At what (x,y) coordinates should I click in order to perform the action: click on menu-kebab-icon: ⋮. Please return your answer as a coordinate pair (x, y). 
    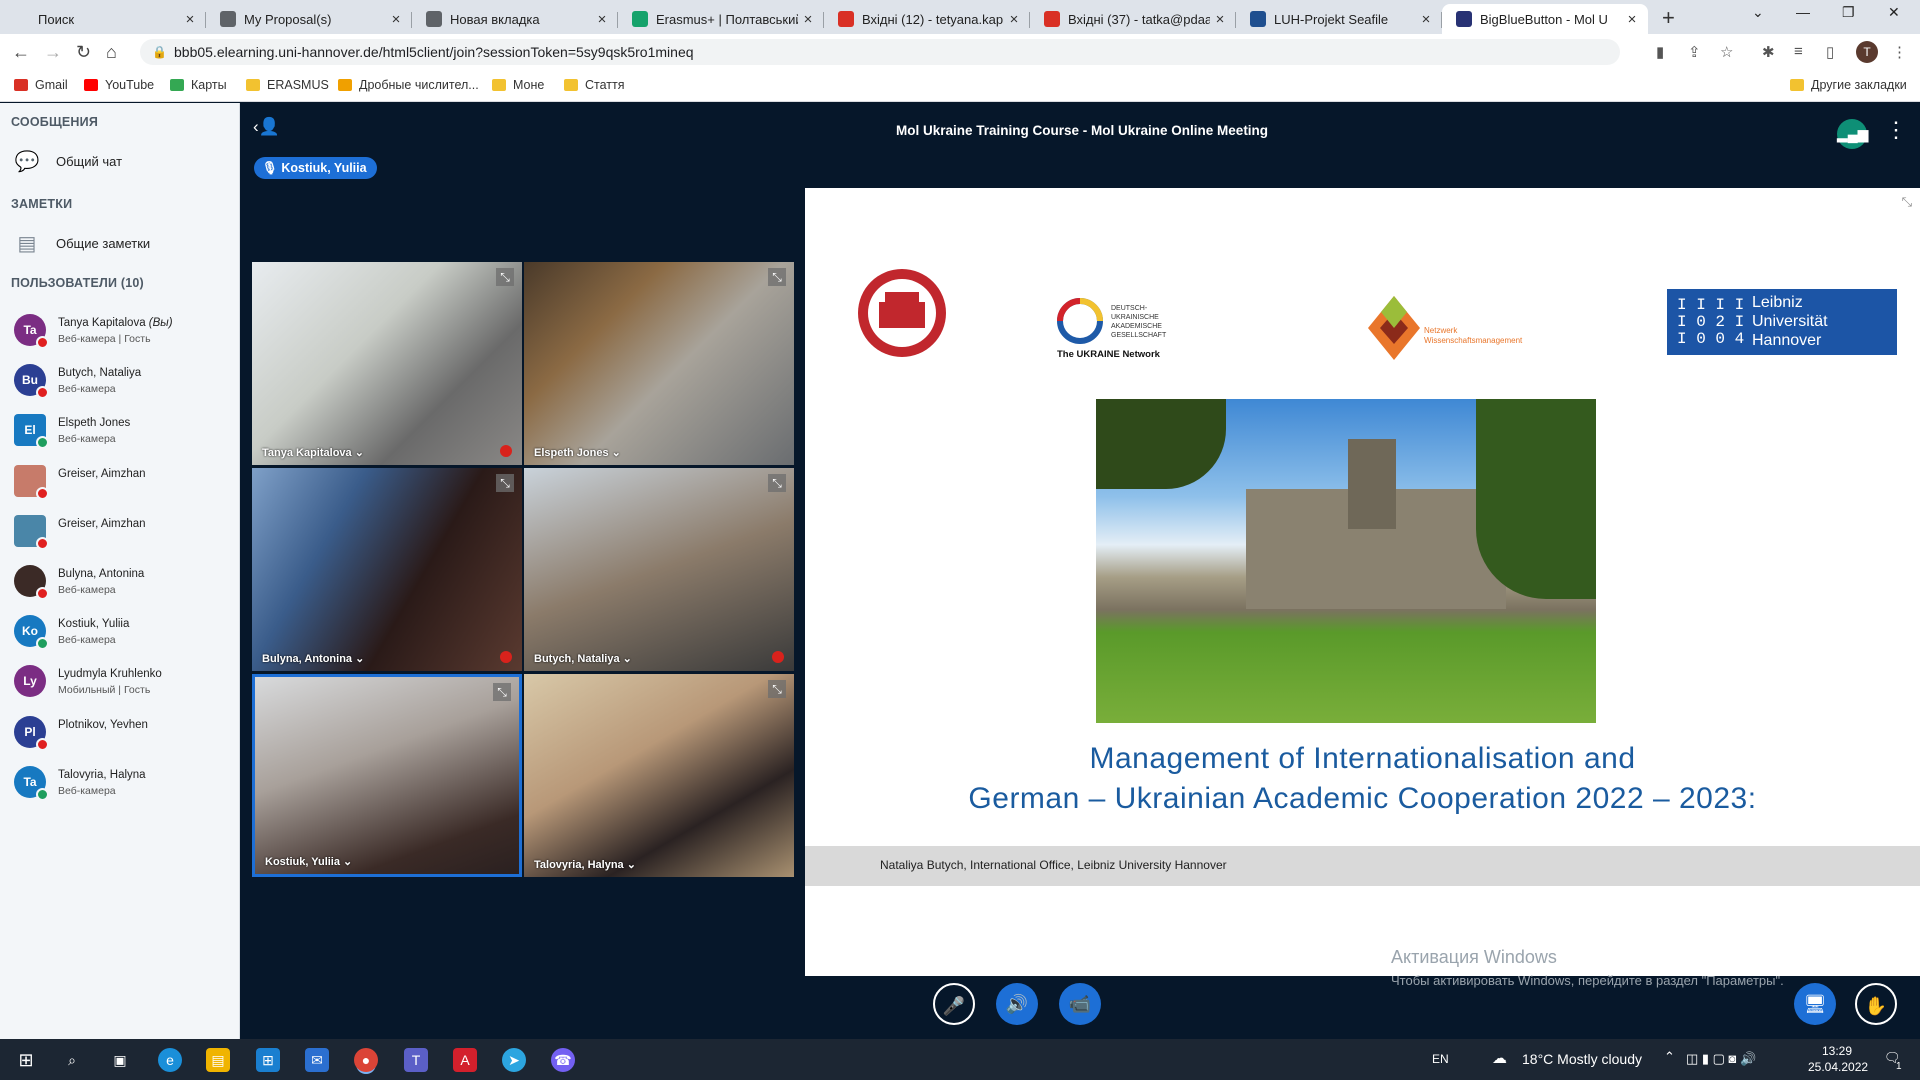
    Looking at the image, I should click on (1899, 52).